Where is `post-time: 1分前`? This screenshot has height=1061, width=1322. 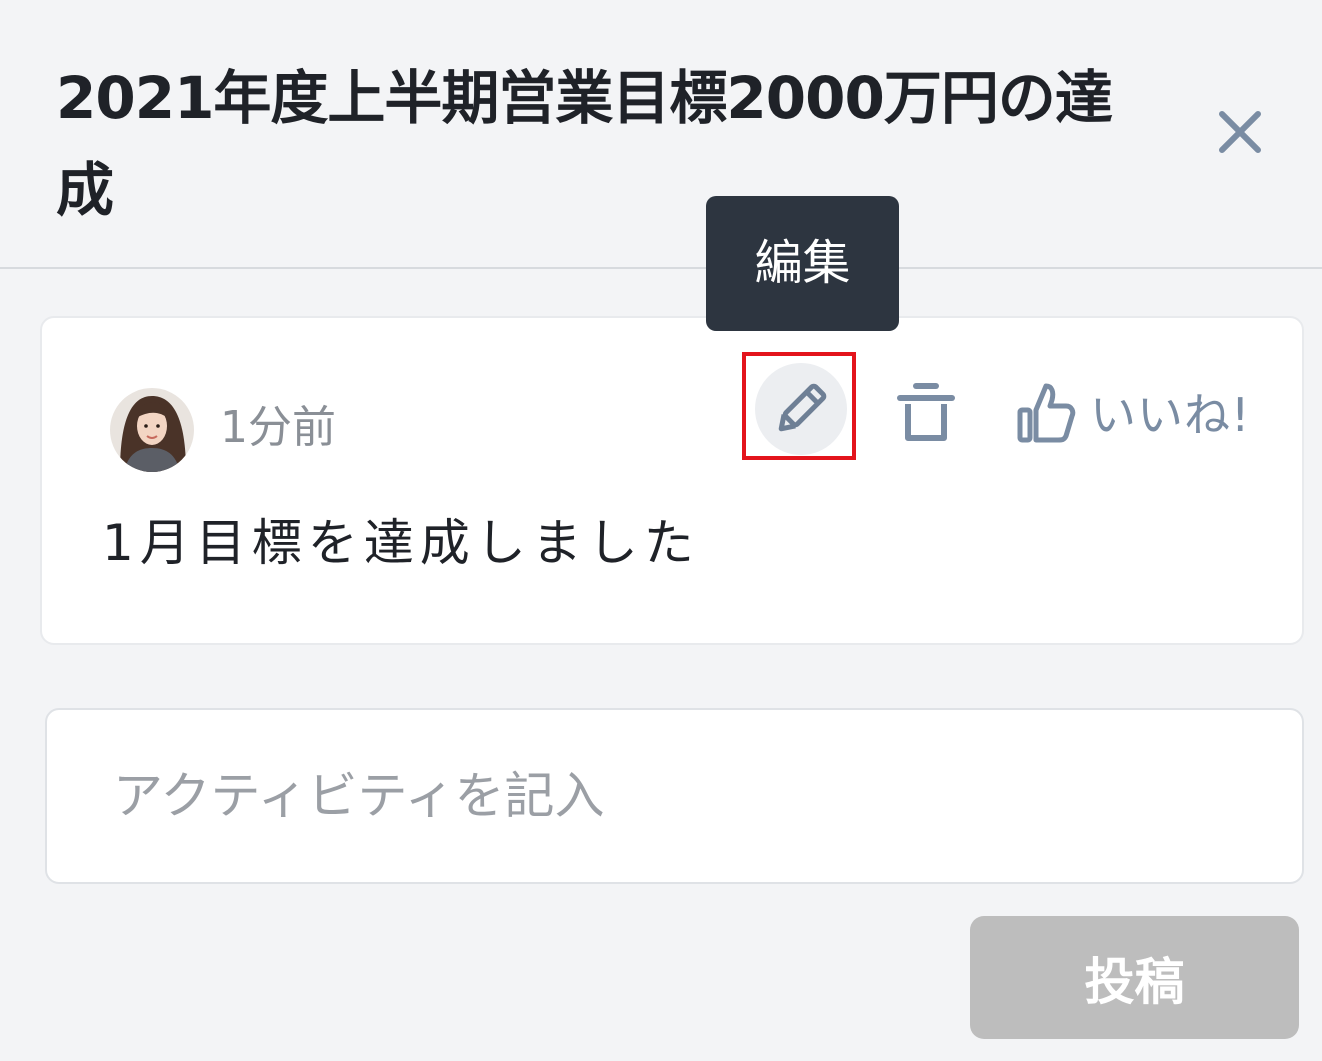 post-time: 1分前 is located at coordinates (278, 427).